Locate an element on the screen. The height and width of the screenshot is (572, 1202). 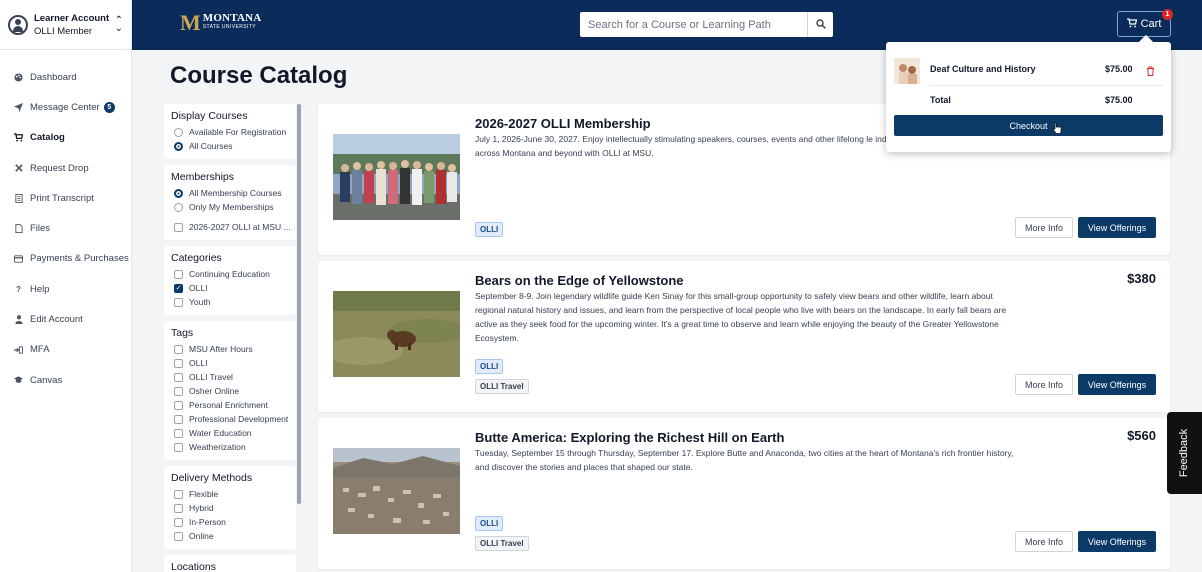
paper-plane-icon is located at coordinates (18, 107).